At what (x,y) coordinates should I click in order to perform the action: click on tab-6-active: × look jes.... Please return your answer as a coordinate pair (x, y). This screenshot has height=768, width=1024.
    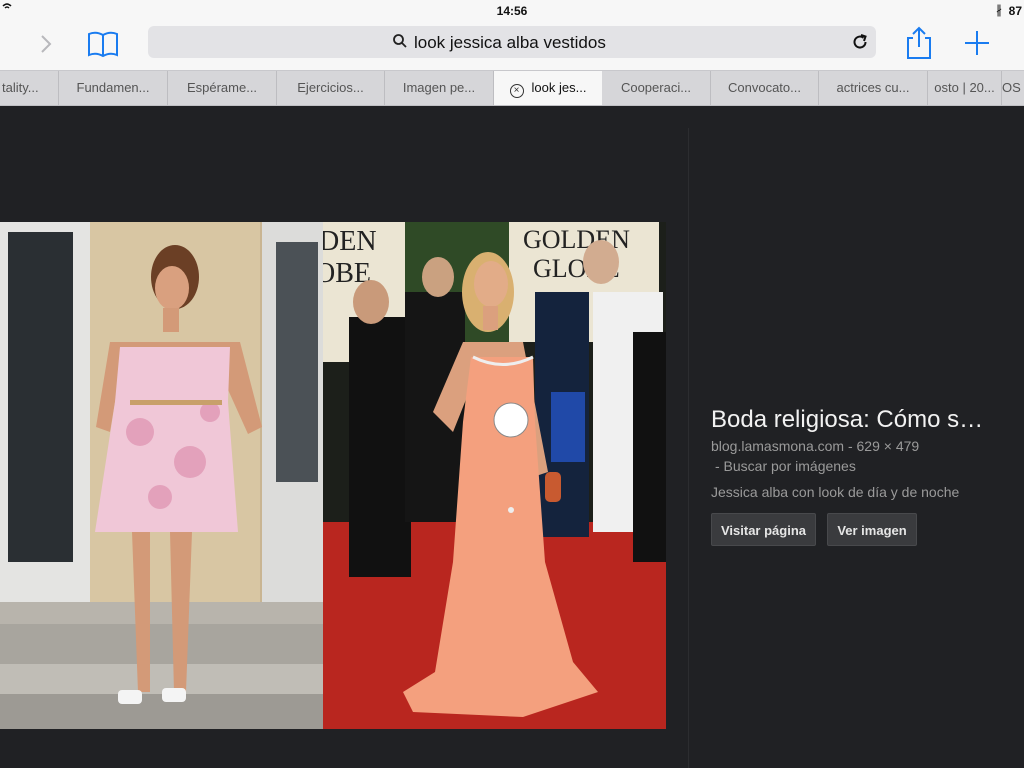
    Looking at the image, I should click on (548, 88).